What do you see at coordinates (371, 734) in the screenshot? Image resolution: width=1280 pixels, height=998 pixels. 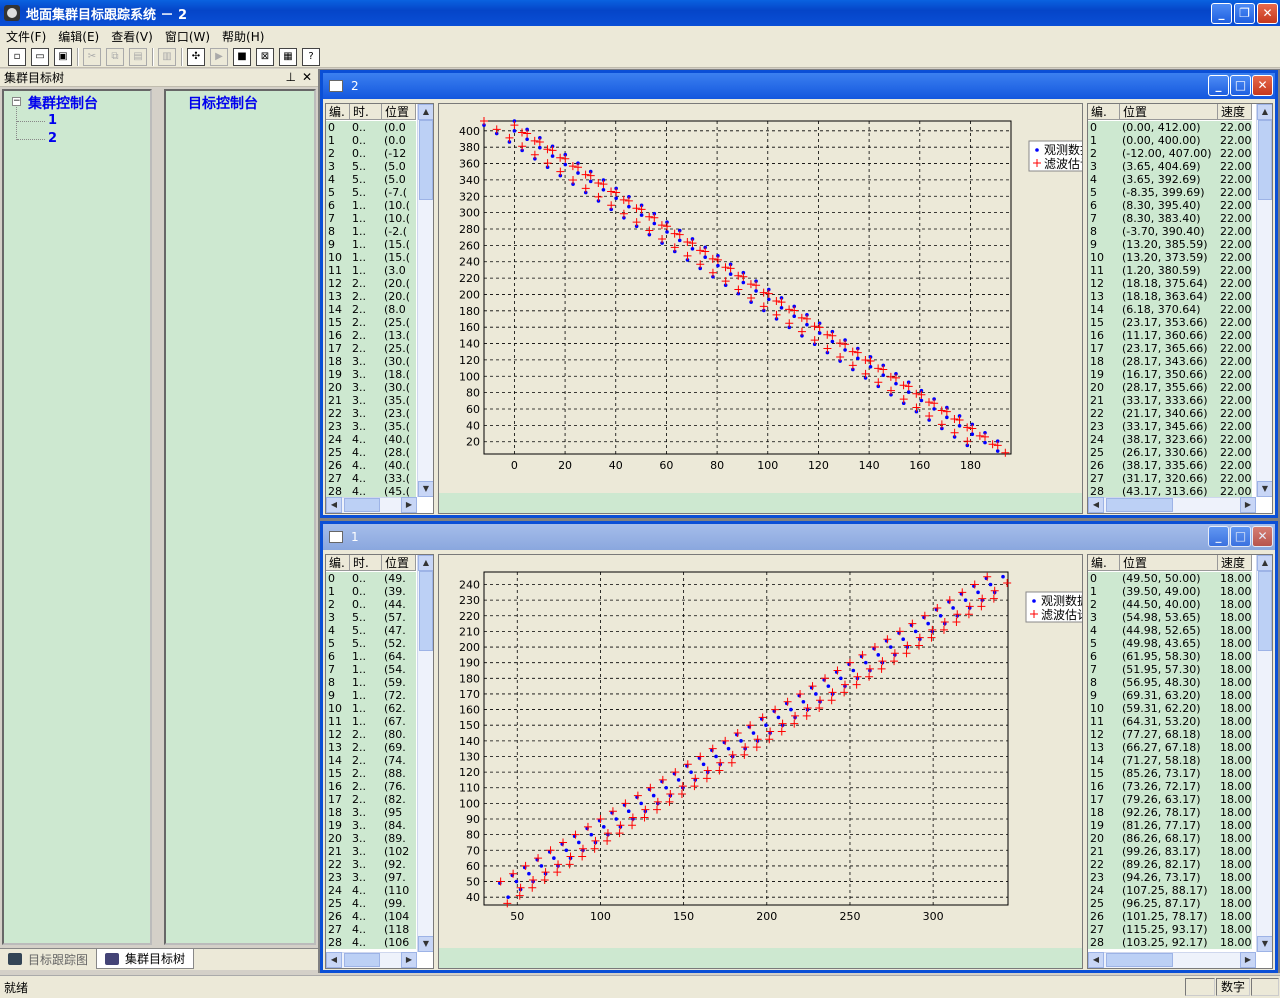 I see `table-row: 12 2.. (80.` at bounding box center [371, 734].